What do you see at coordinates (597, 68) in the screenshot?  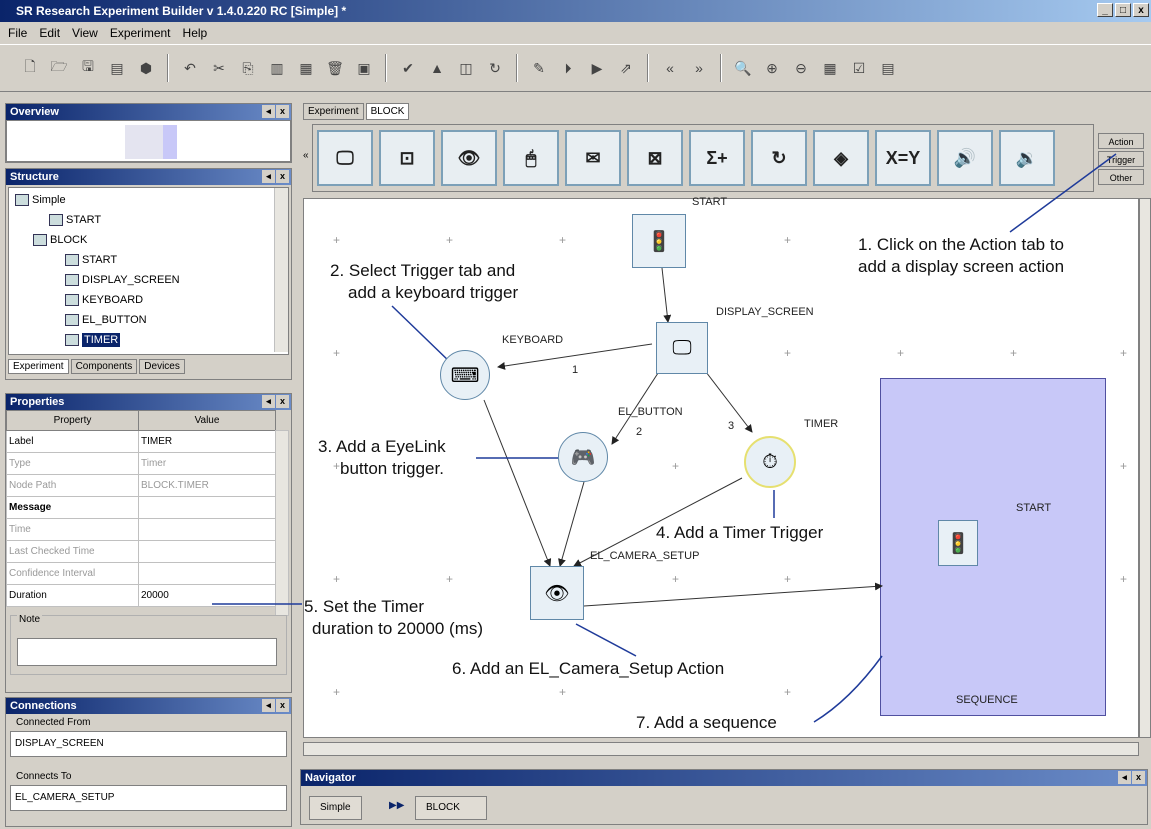 I see `play-icon: ▶` at bounding box center [597, 68].